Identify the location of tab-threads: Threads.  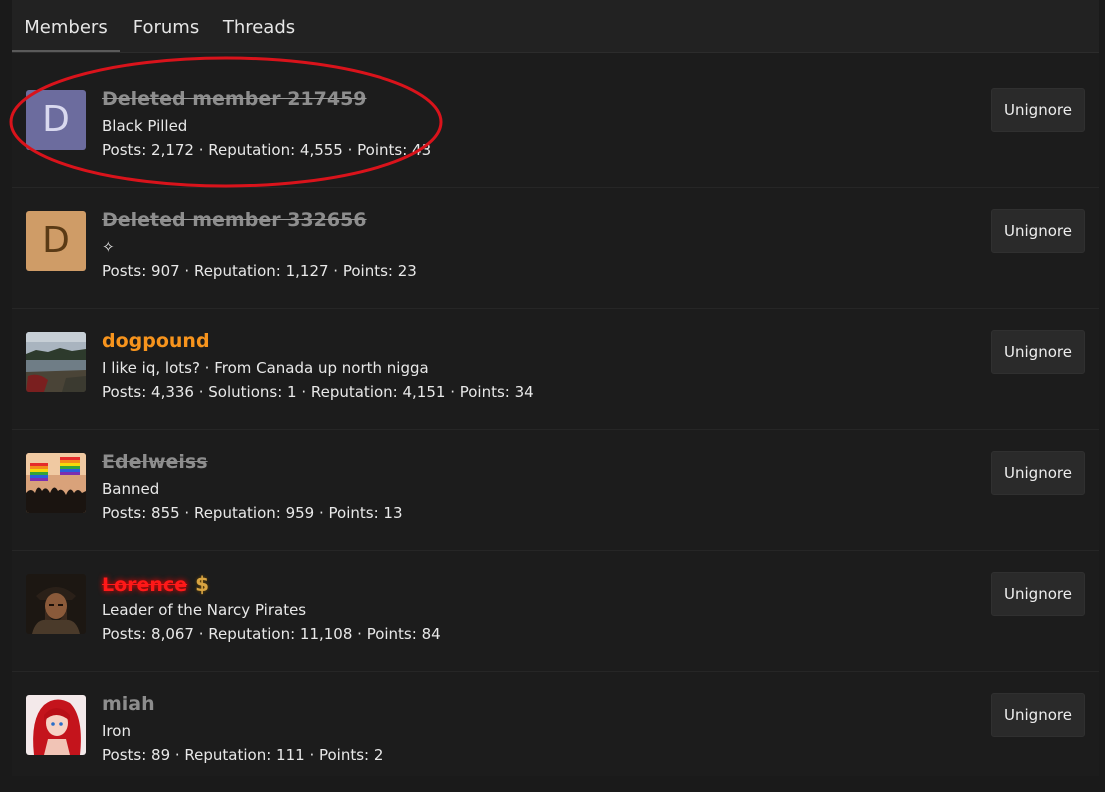
(259, 26).